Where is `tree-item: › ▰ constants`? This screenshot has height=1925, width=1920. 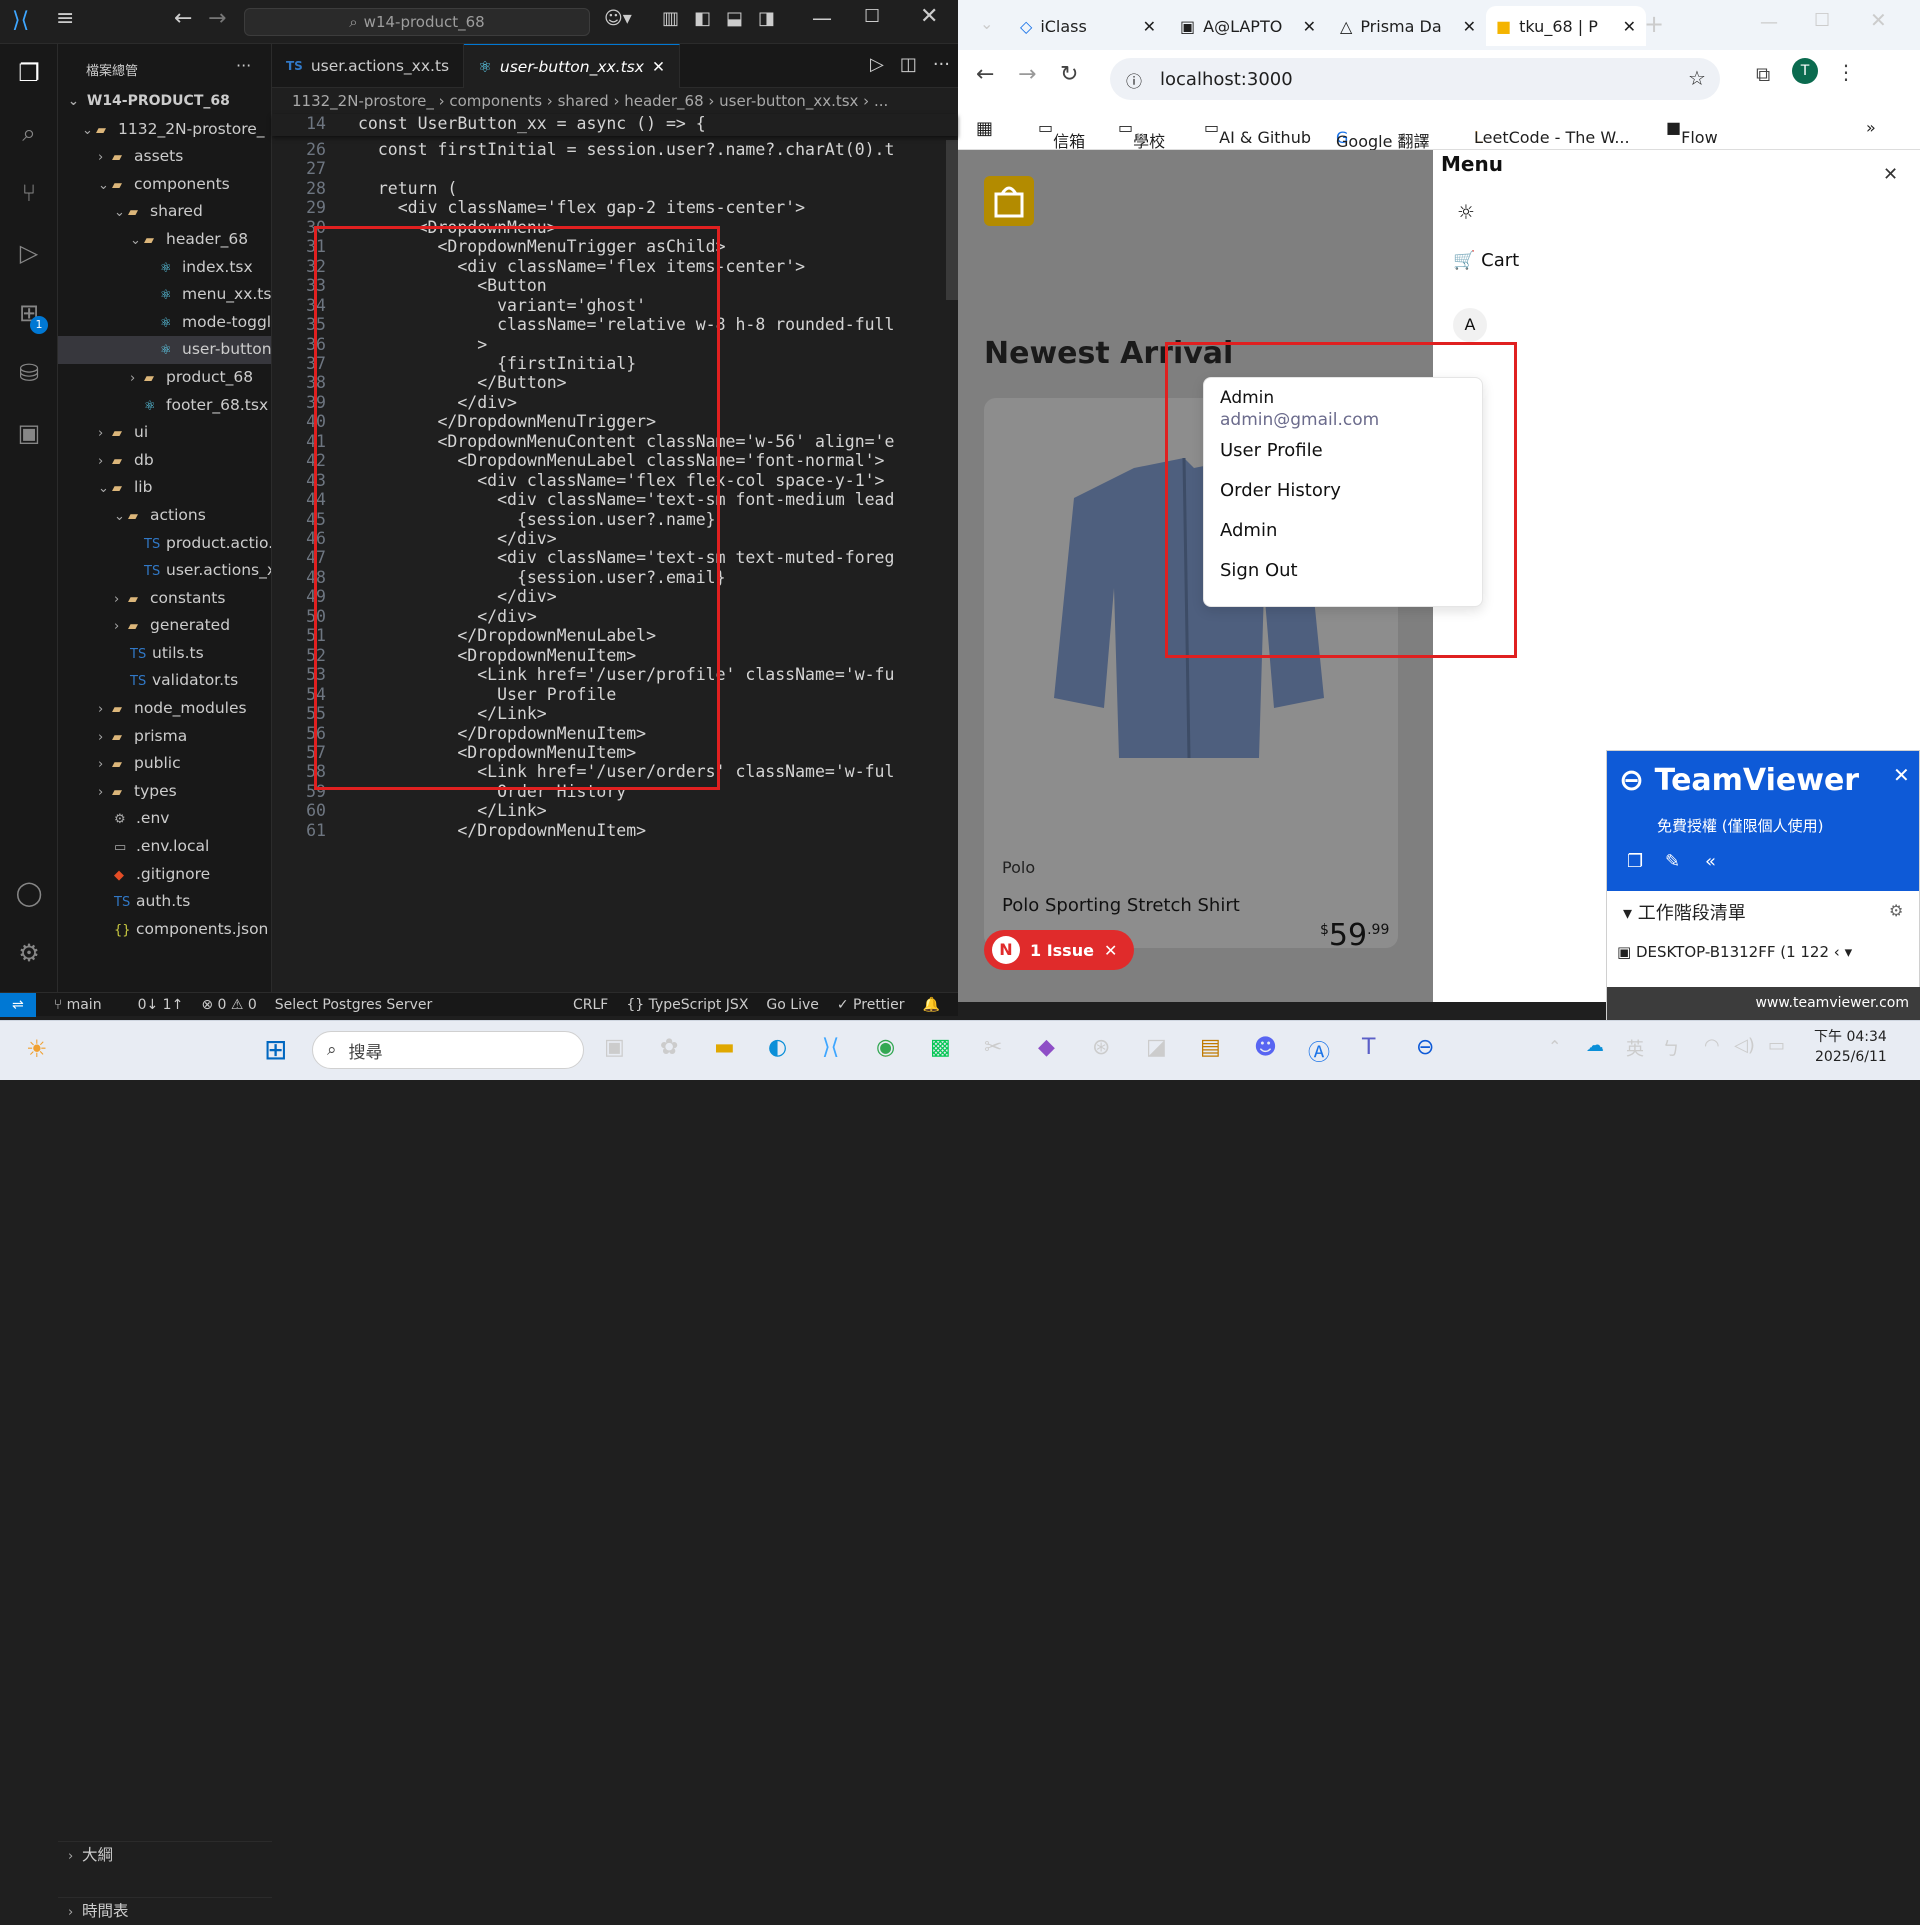
tree-item: › ▰ constants is located at coordinates (164, 599).